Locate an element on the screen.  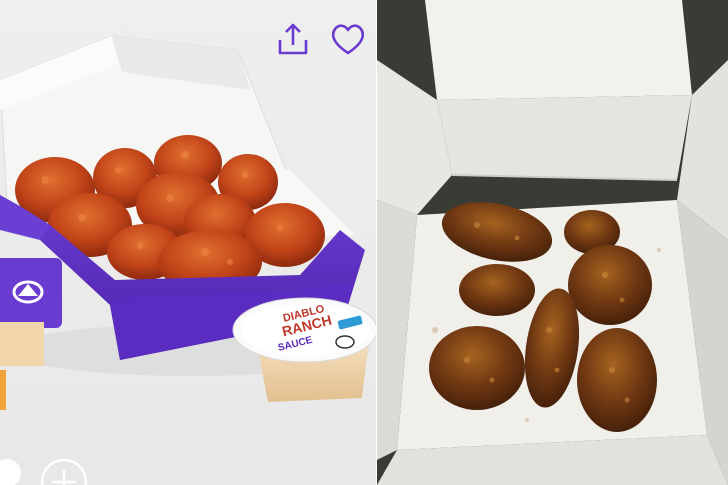
quantity-badge is located at coordinates (11, 471).